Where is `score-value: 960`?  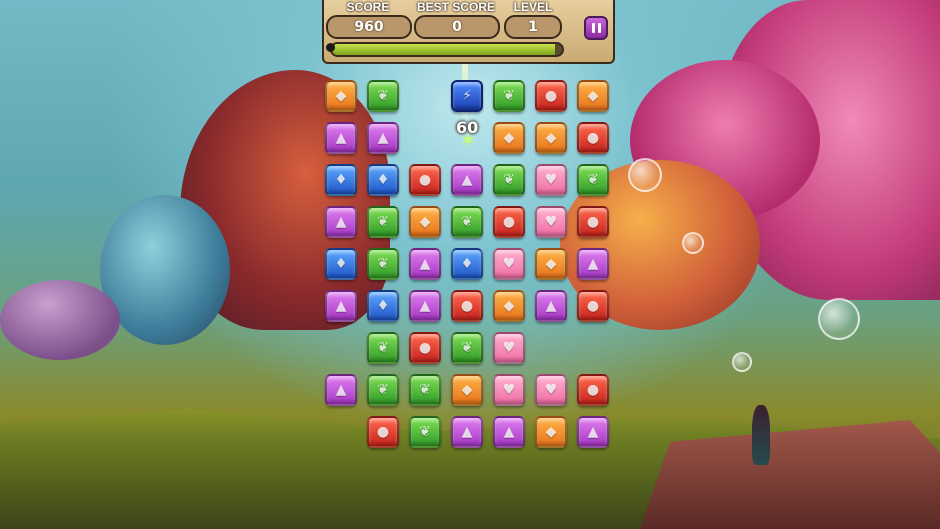 score-value: 960 is located at coordinates (369, 27).